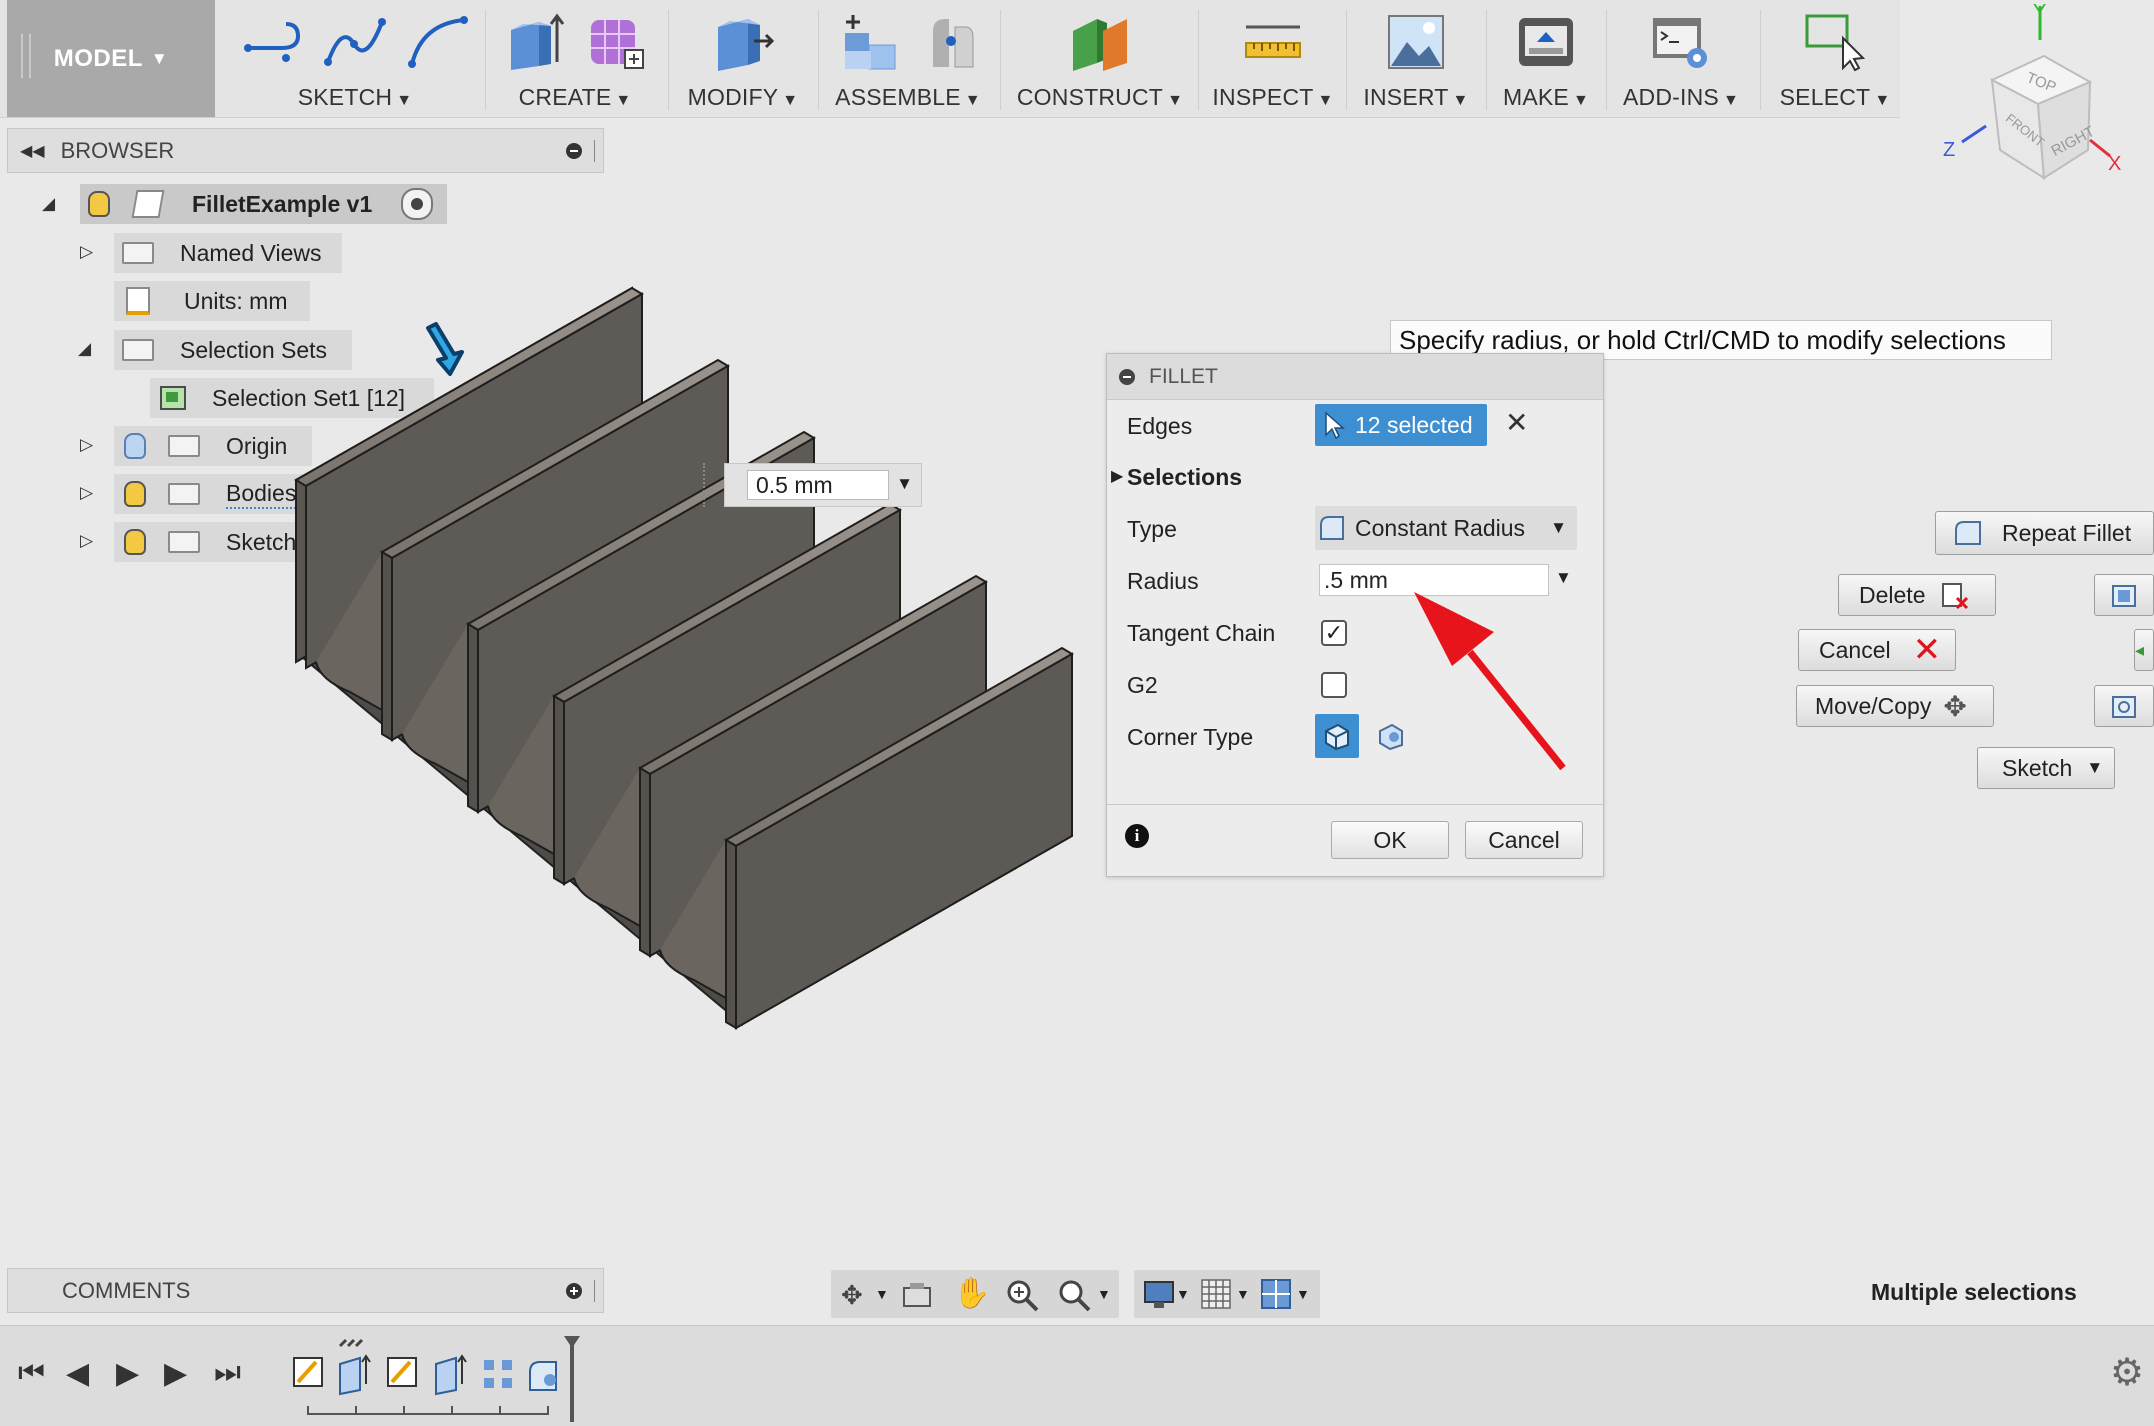 This screenshot has width=2154, height=1426. What do you see at coordinates (1355, 377) in the screenshot?
I see `fillet-dialog-header: FILLET` at bounding box center [1355, 377].